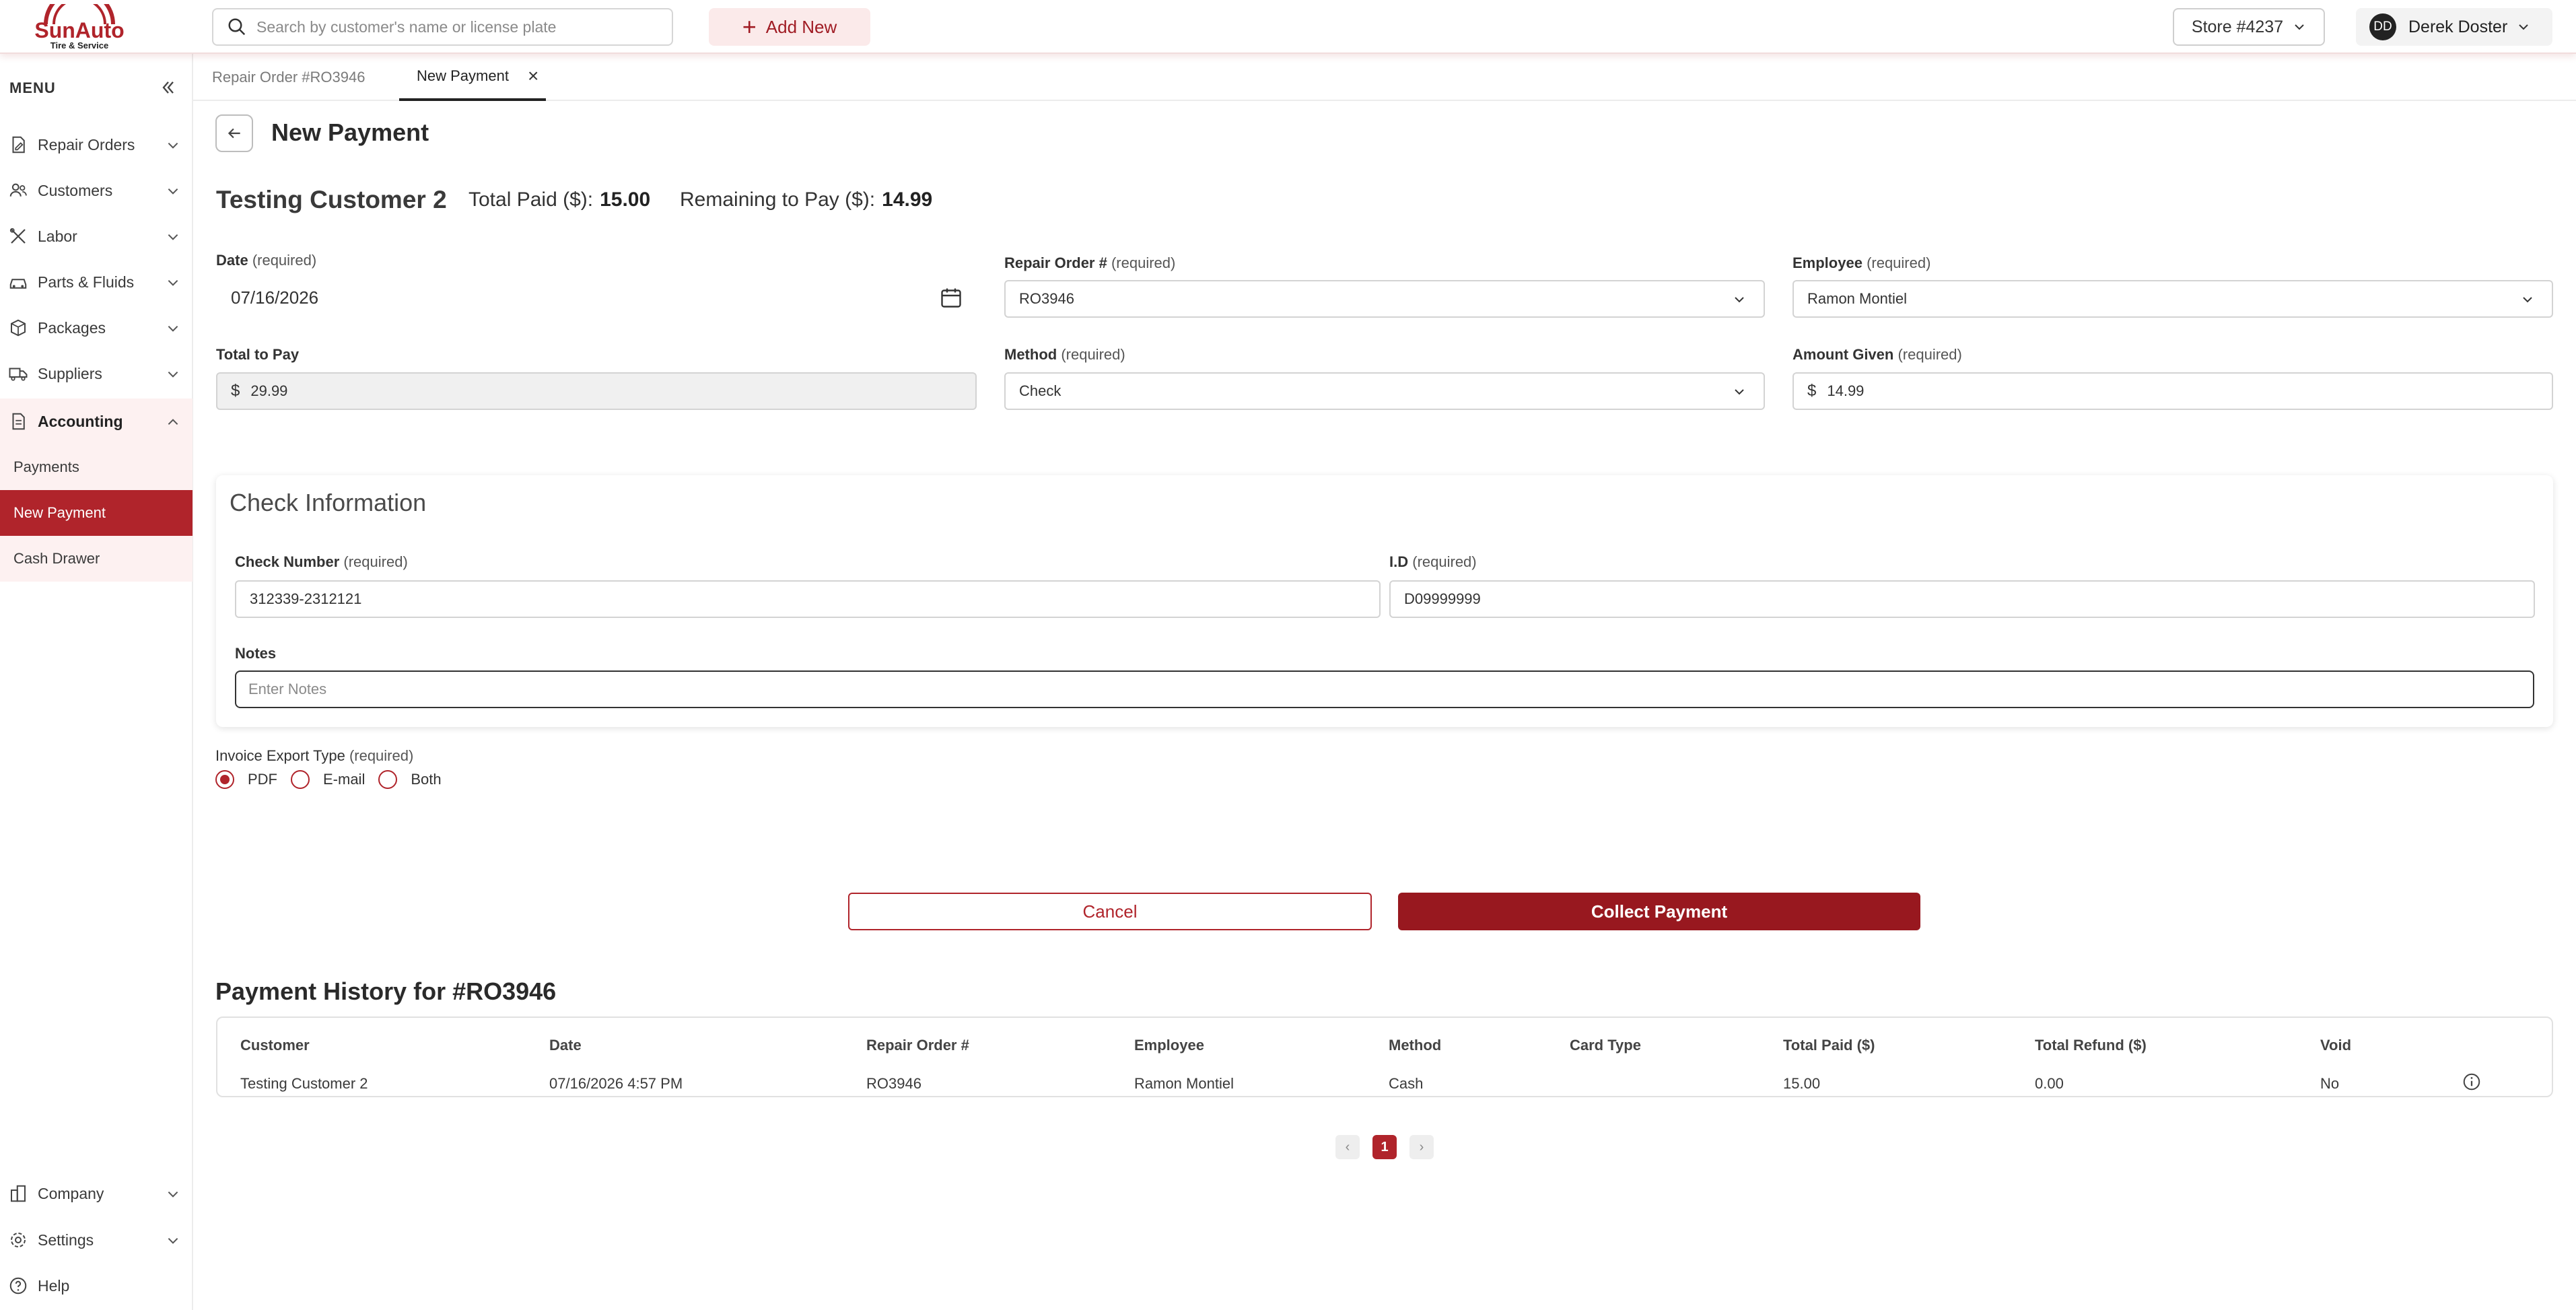 The width and height of the screenshot is (2576, 1310). I want to click on sidebar-item-repair-orders: Repair Orders, so click(96, 145).